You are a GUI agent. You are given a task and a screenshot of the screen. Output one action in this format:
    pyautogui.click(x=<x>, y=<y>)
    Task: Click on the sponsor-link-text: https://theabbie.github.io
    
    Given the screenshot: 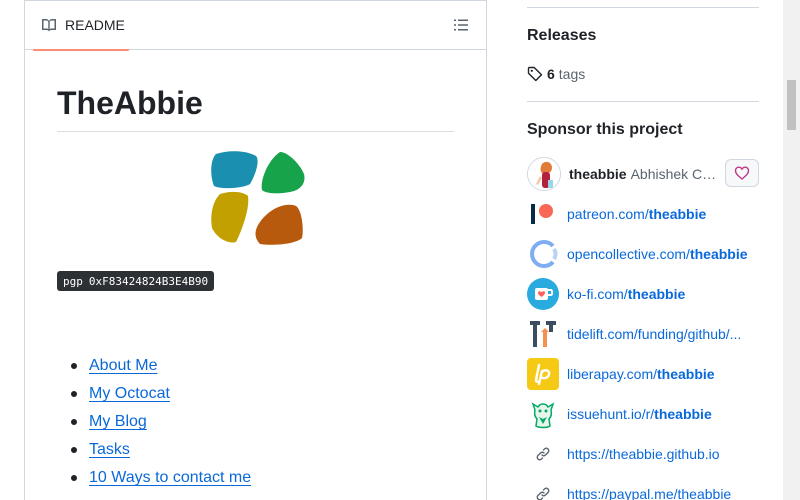 What is the action you would take?
    pyautogui.click(x=643, y=454)
    